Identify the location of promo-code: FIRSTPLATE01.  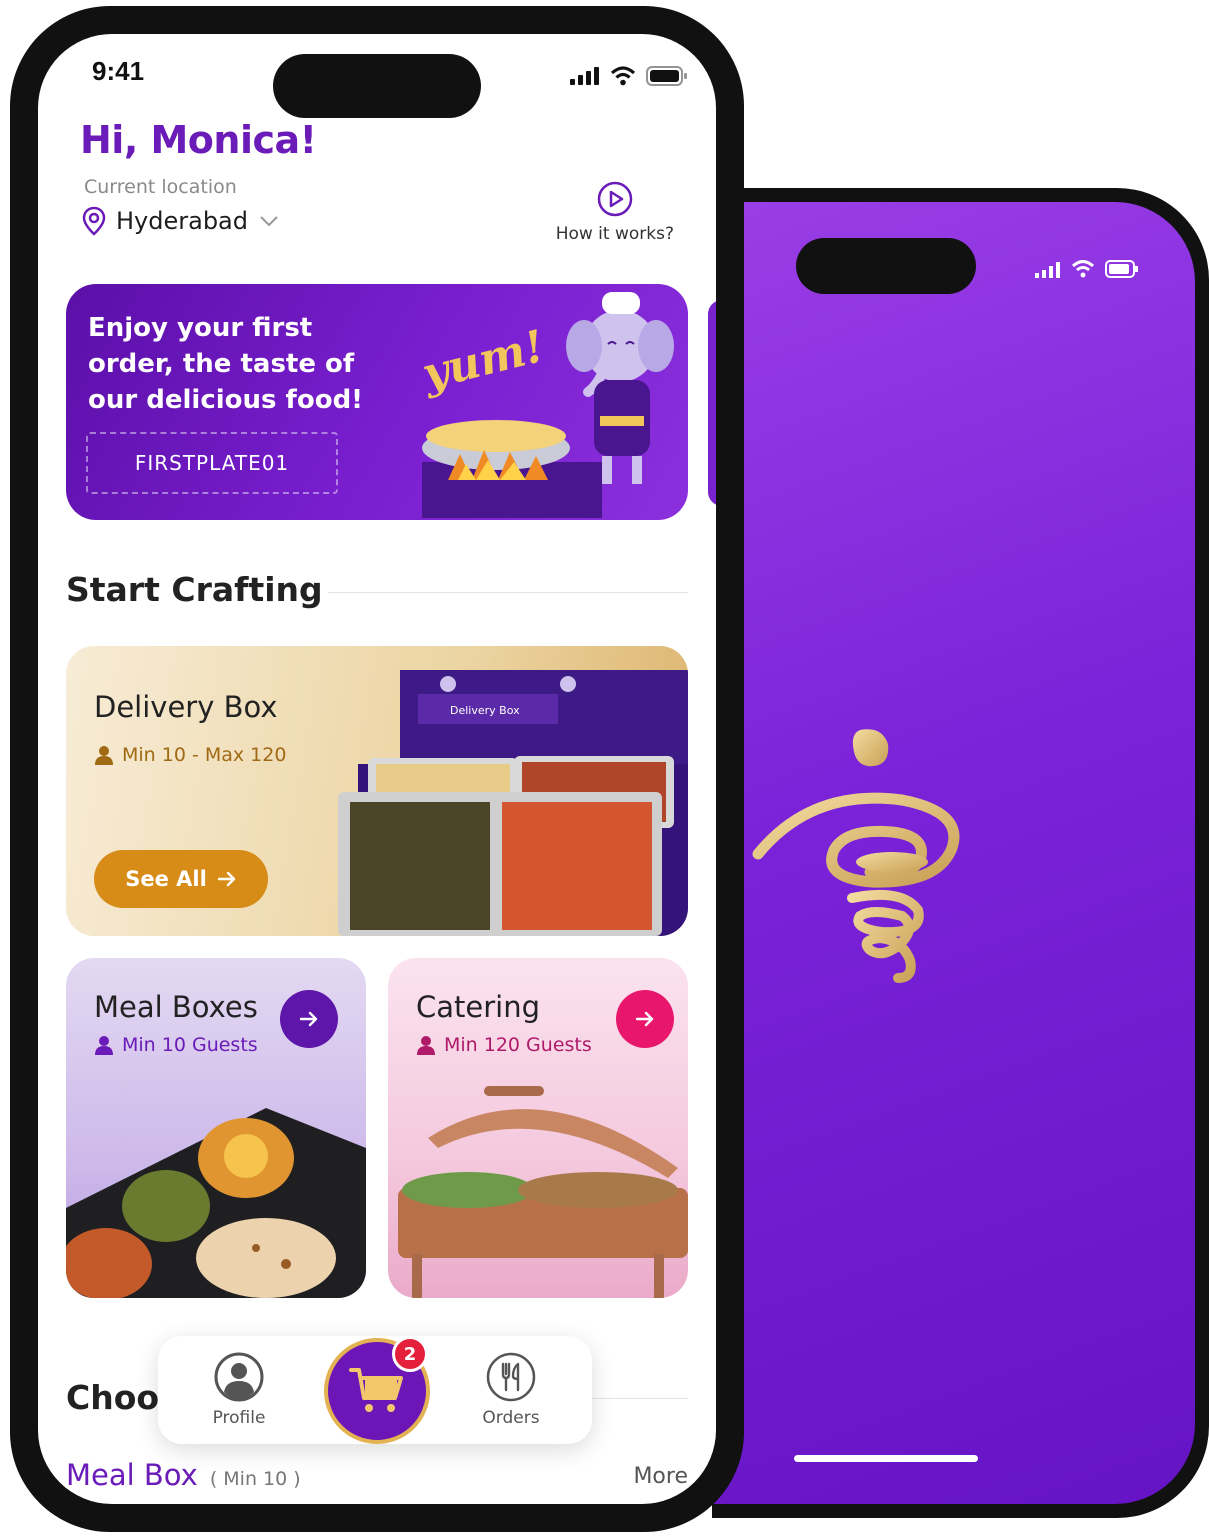
(212, 463).